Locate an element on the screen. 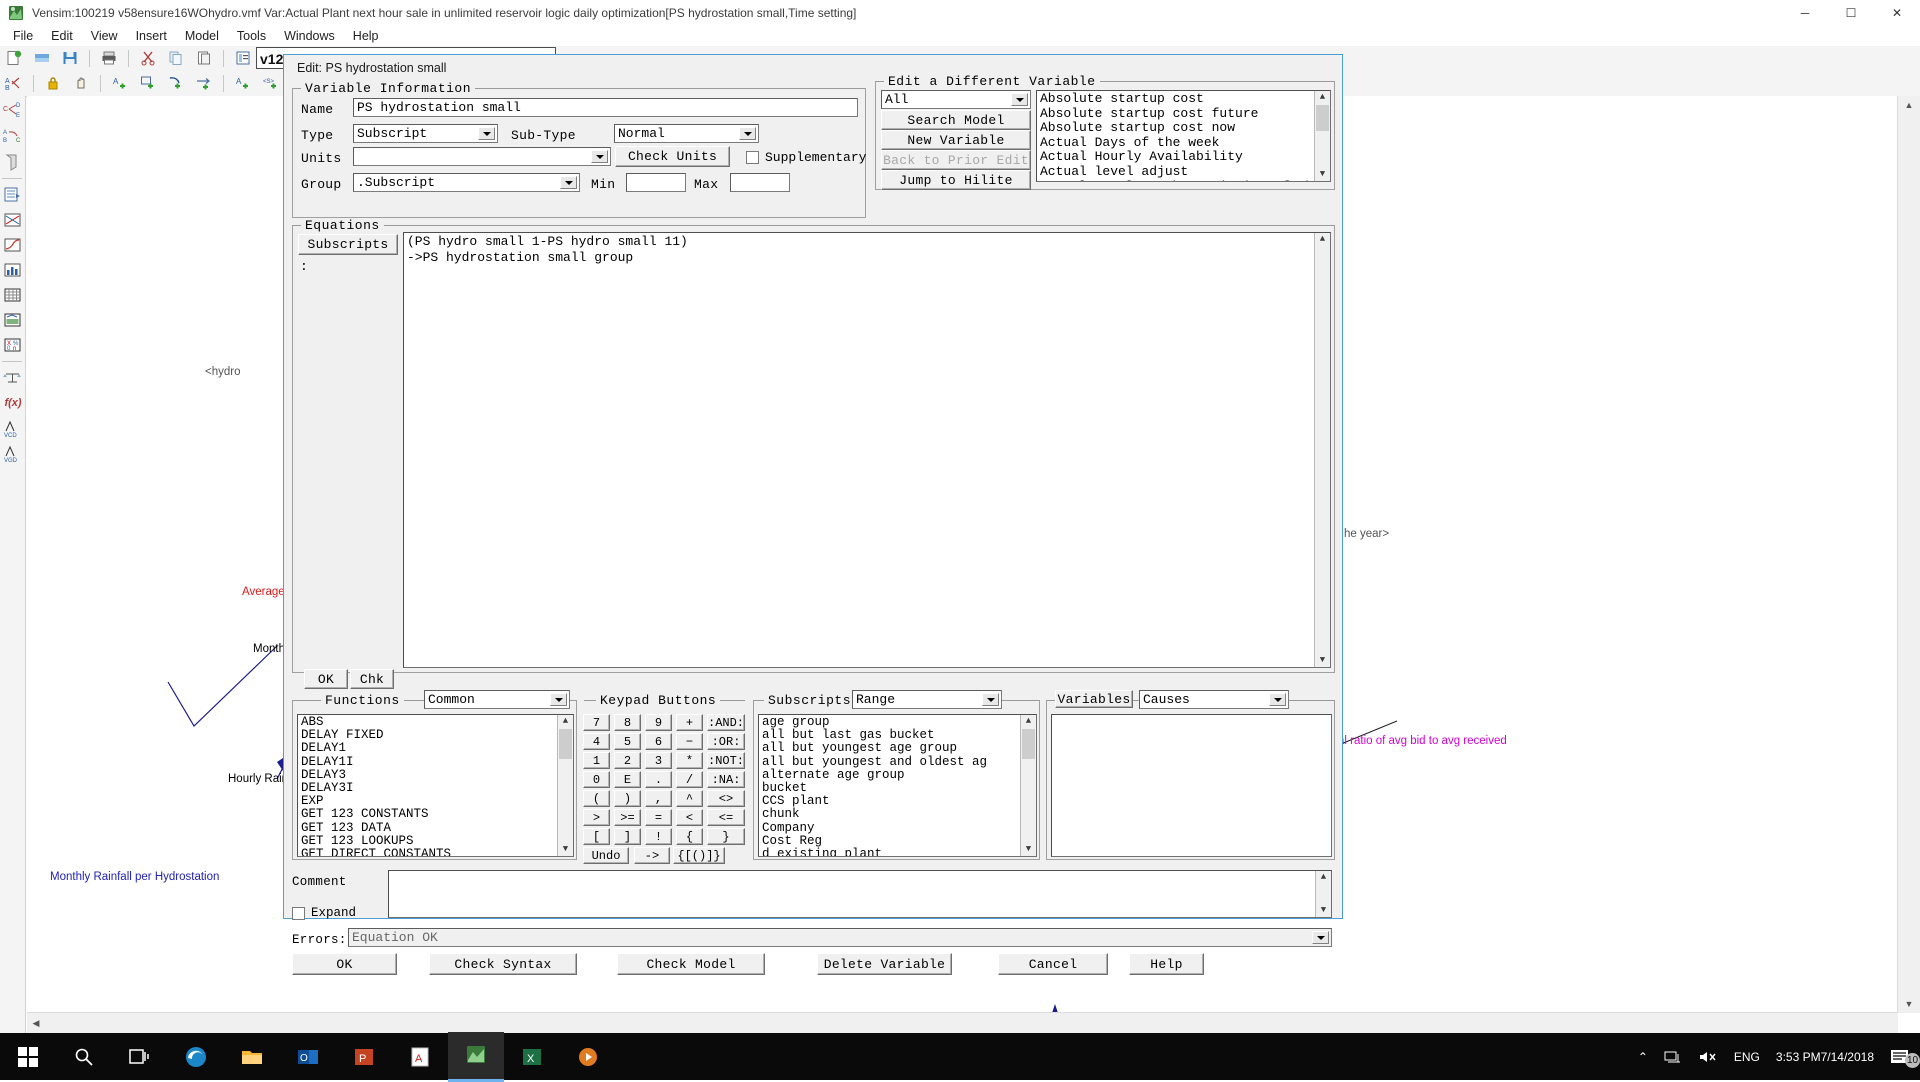 The width and height of the screenshot is (1920, 1082). variables-legend-button: Variables is located at coordinates (1094, 699).